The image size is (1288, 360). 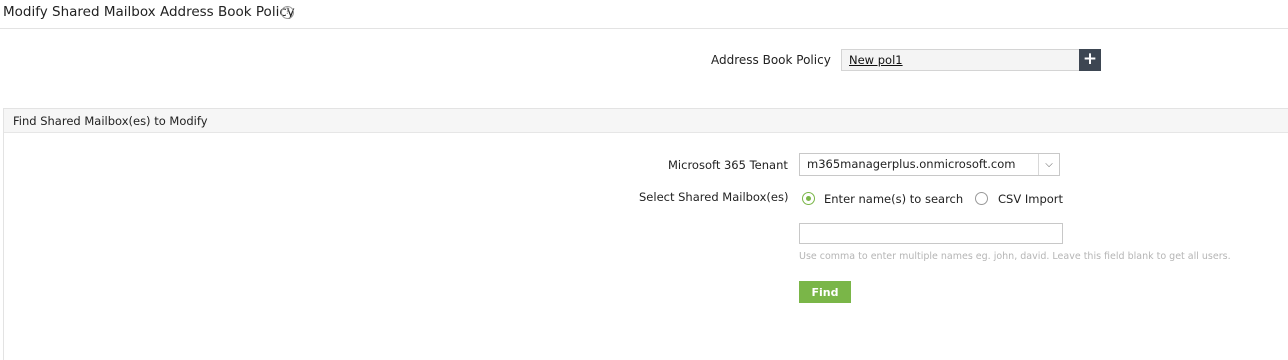 I want to click on radio-csv-import, so click(x=981, y=198).